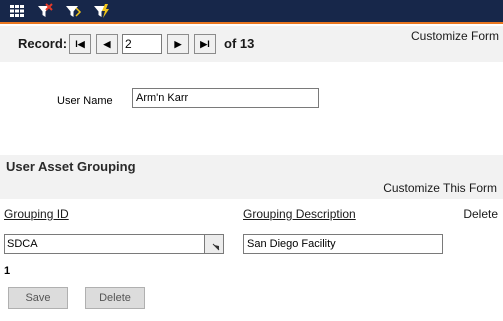 This screenshot has width=503, height=321. Describe the element at coordinates (17, 11) in the screenshot. I see `grid-icon` at that location.